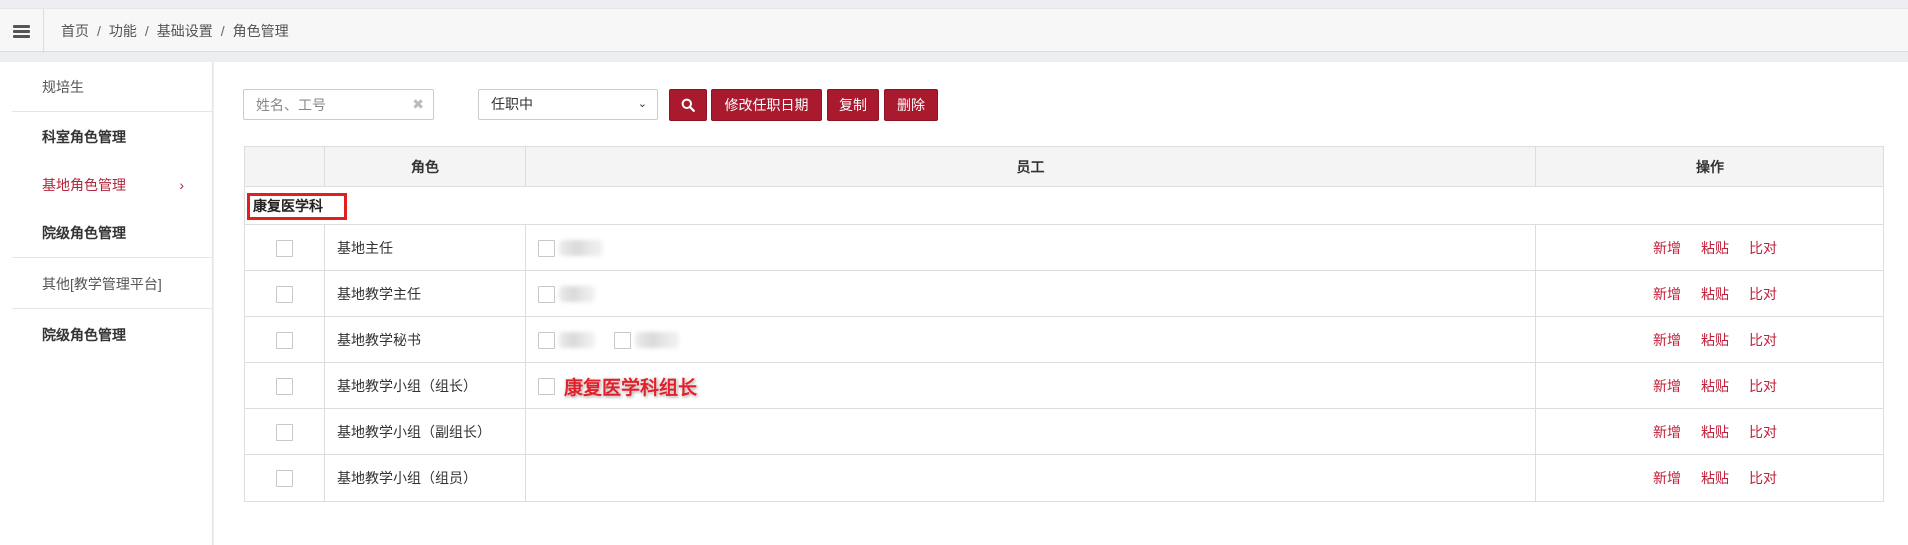  What do you see at coordinates (75, 31) in the screenshot?
I see `breadcrumb-home: 首页` at bounding box center [75, 31].